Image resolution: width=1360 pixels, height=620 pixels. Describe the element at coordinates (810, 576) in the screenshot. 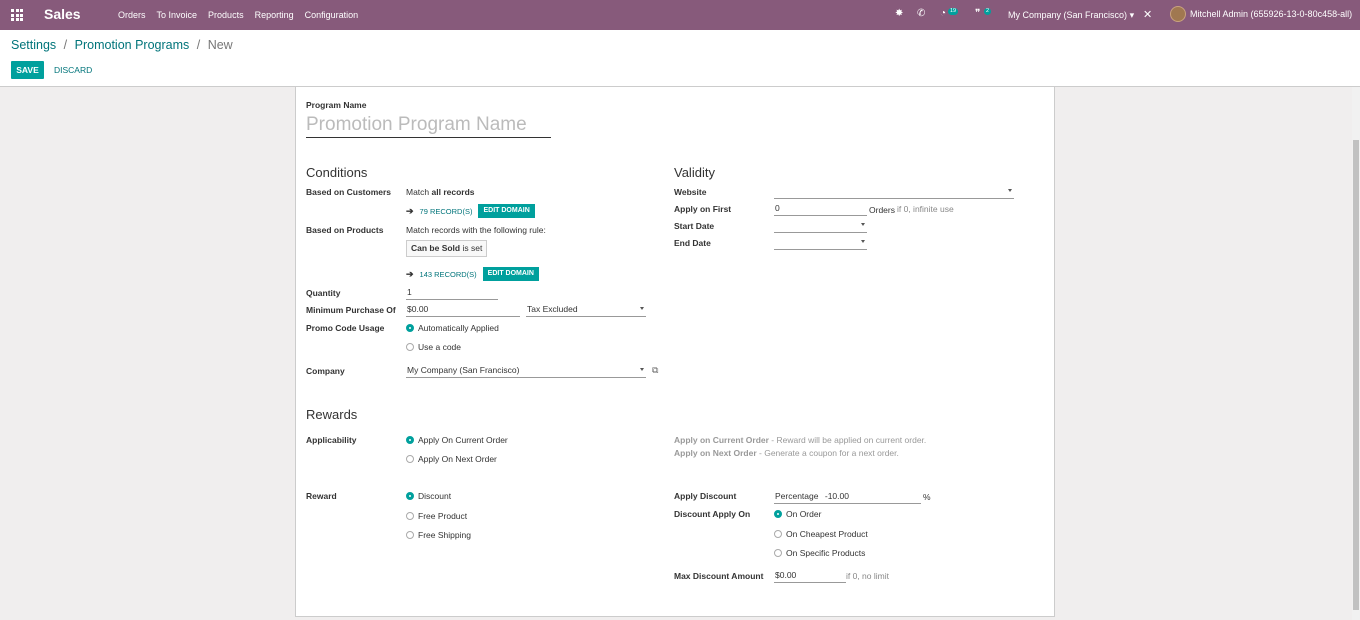

I see `max-discount-field: $0.00` at that location.